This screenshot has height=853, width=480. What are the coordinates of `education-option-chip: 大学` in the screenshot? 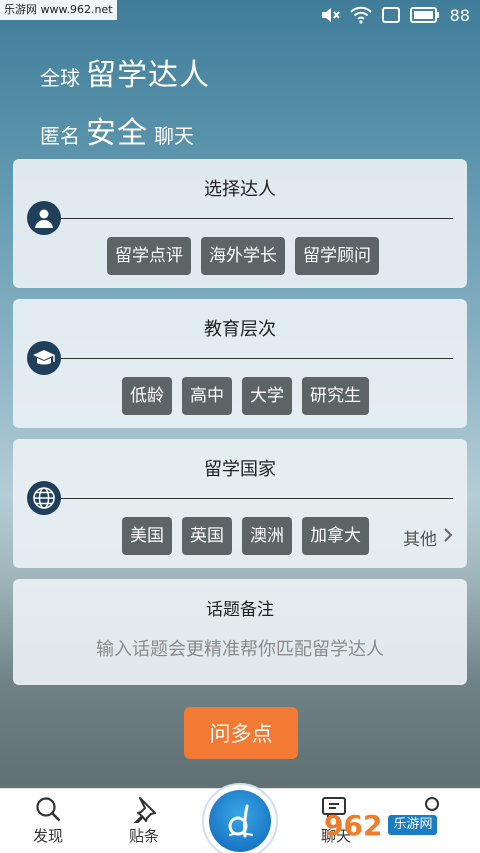 It's located at (267, 396).